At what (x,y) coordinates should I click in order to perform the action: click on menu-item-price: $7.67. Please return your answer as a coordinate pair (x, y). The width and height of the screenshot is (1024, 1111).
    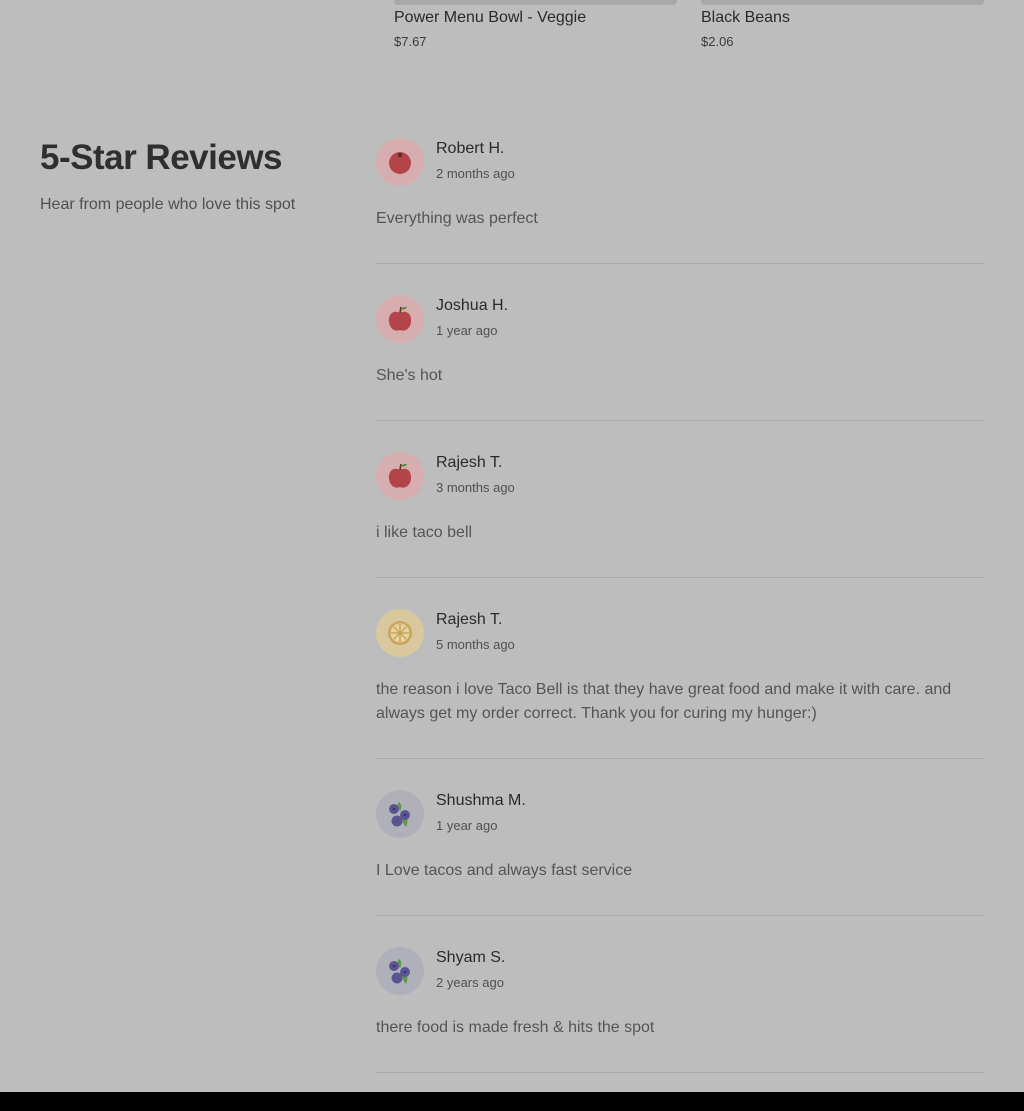
    Looking at the image, I should click on (410, 41).